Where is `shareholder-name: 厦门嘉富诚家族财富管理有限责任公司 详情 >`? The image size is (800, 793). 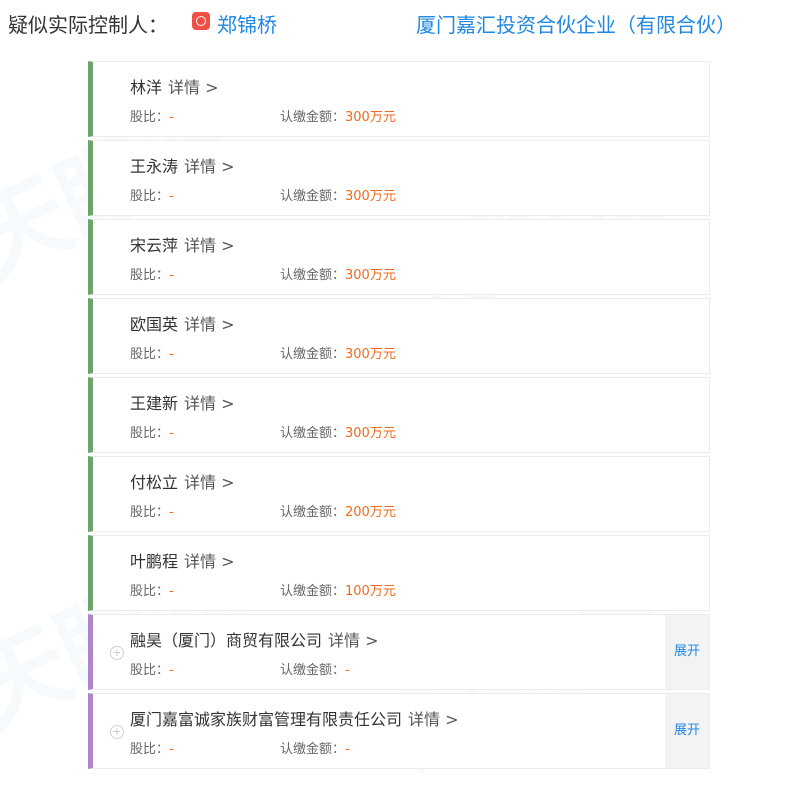
shareholder-name: 厦门嘉富诚家族财富管理有限责任公司 详情 > is located at coordinates (294, 718).